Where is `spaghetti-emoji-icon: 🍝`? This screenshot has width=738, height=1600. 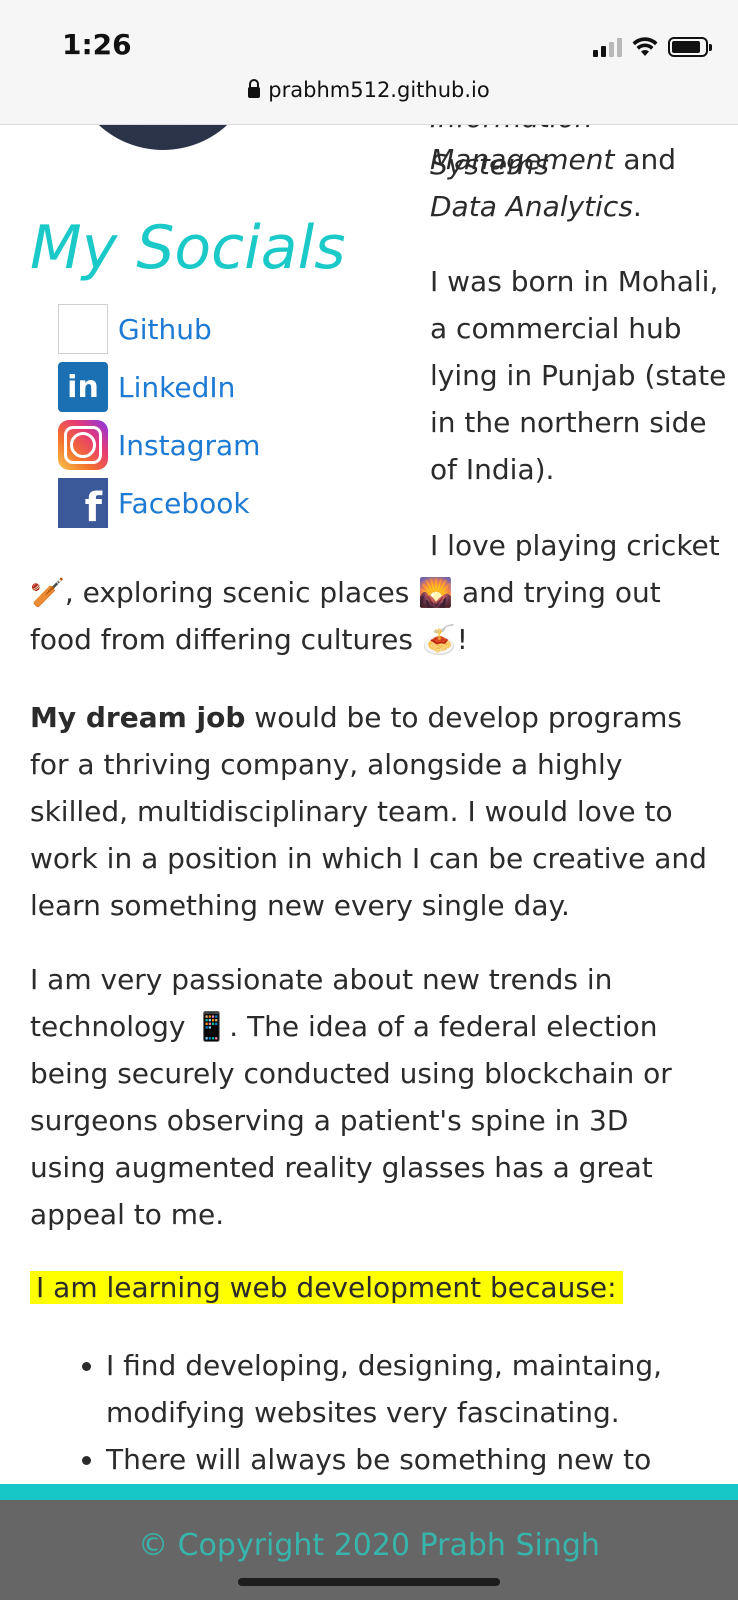 spaghetti-emoji-icon: 🍝 is located at coordinates (439, 639).